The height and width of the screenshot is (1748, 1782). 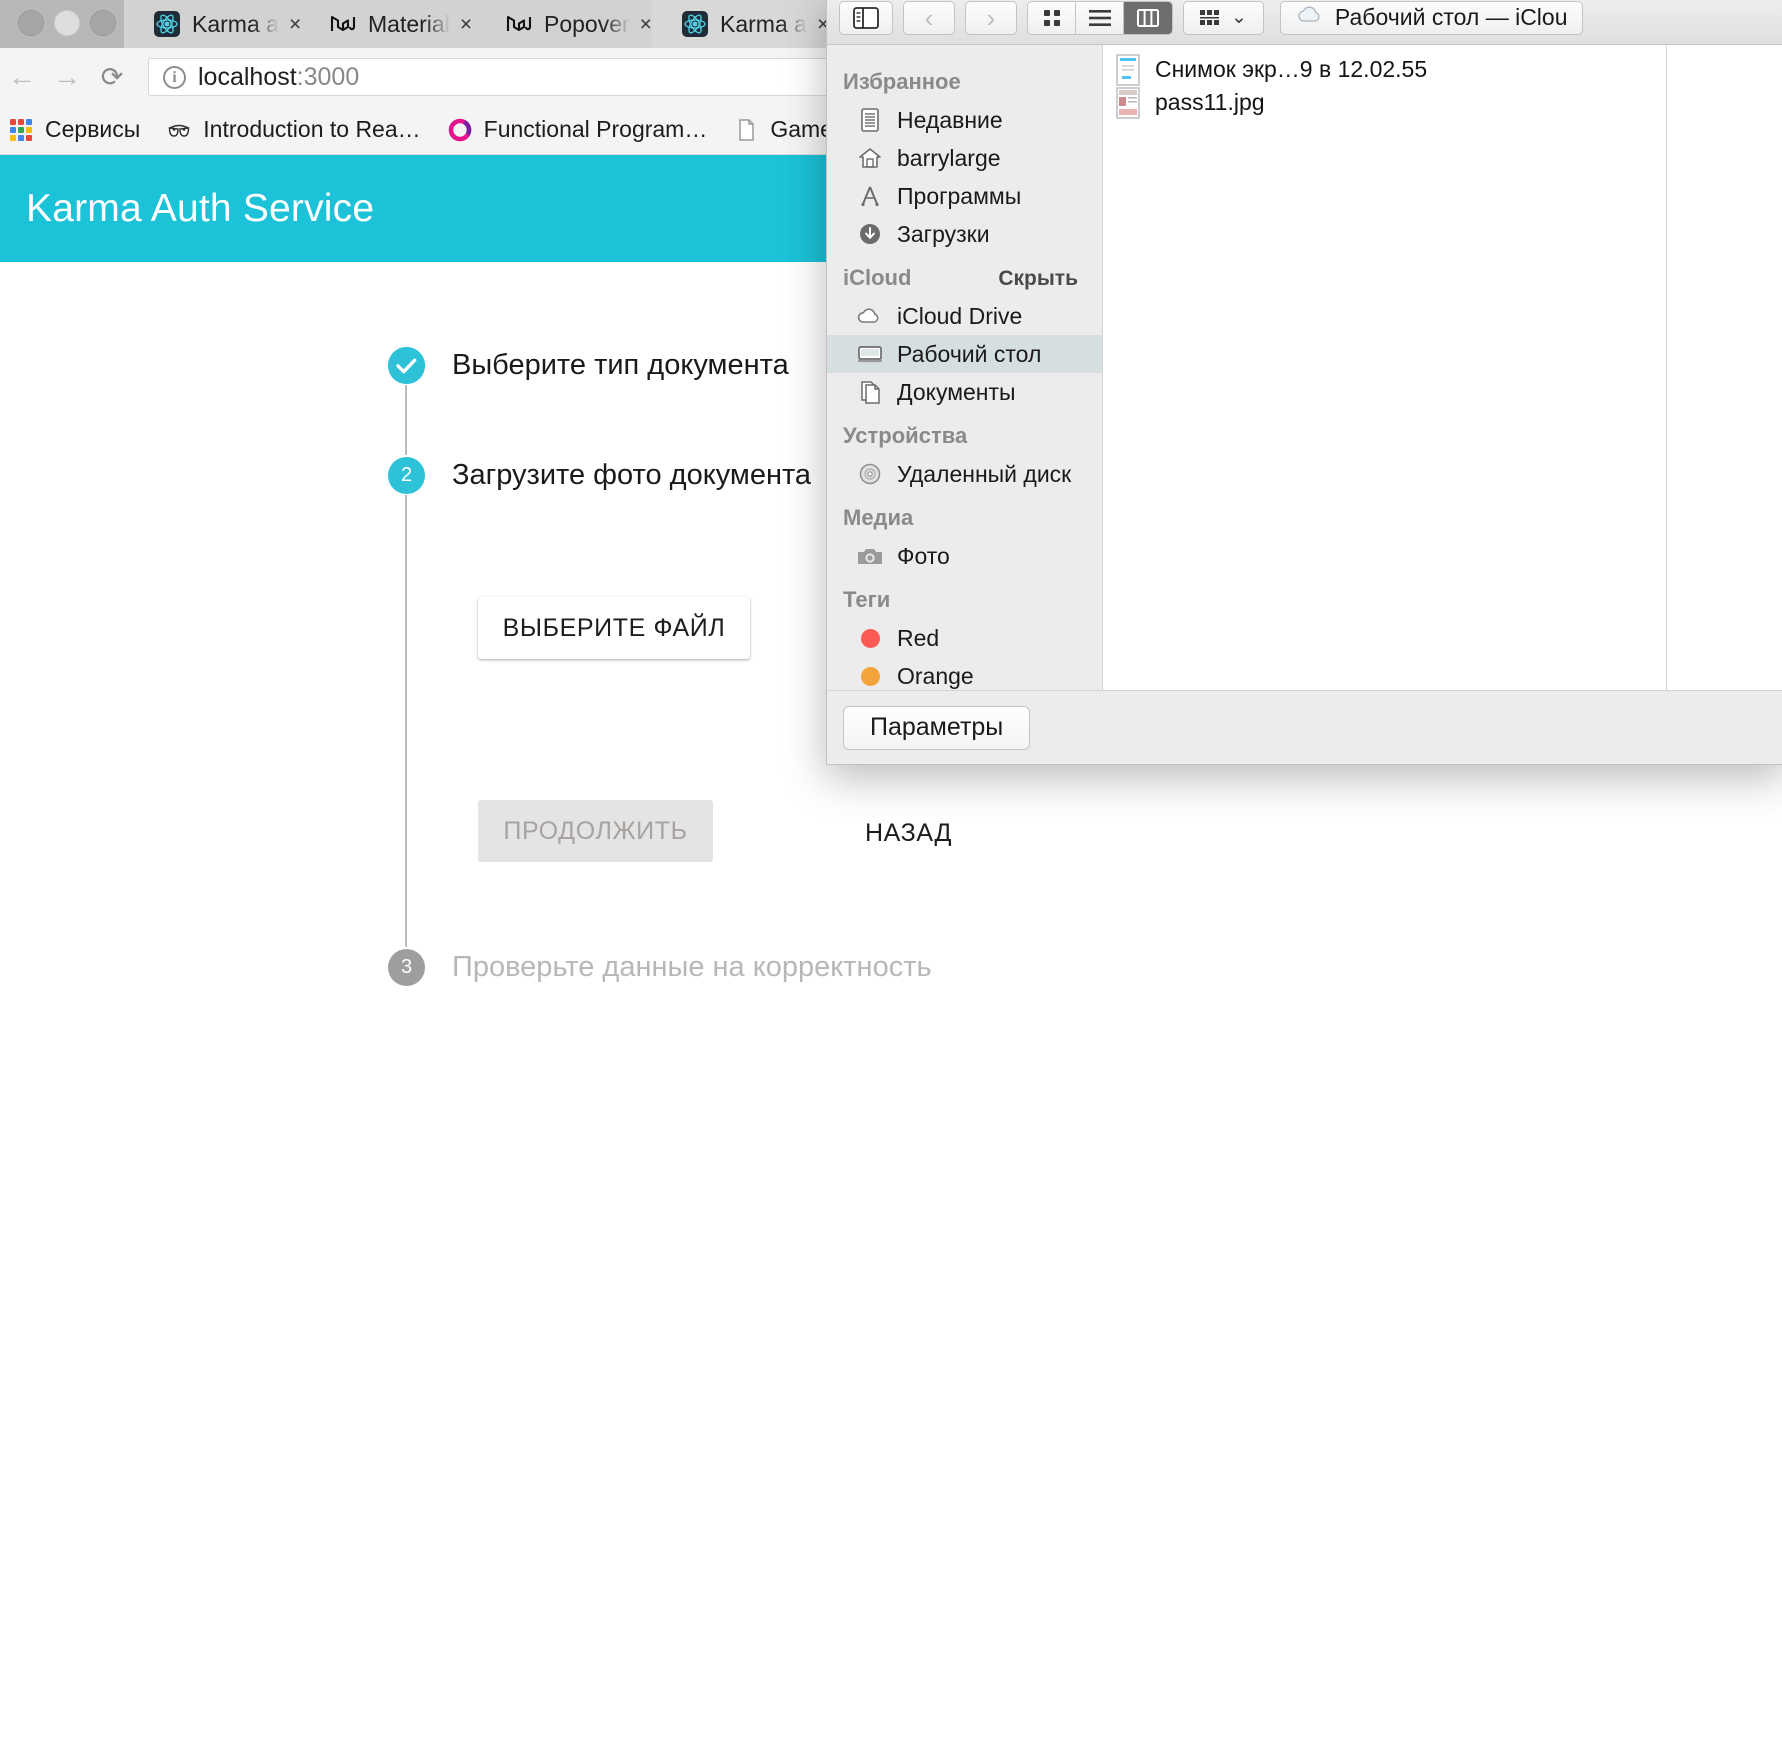 I want to click on applications-icon, so click(x=870, y=196).